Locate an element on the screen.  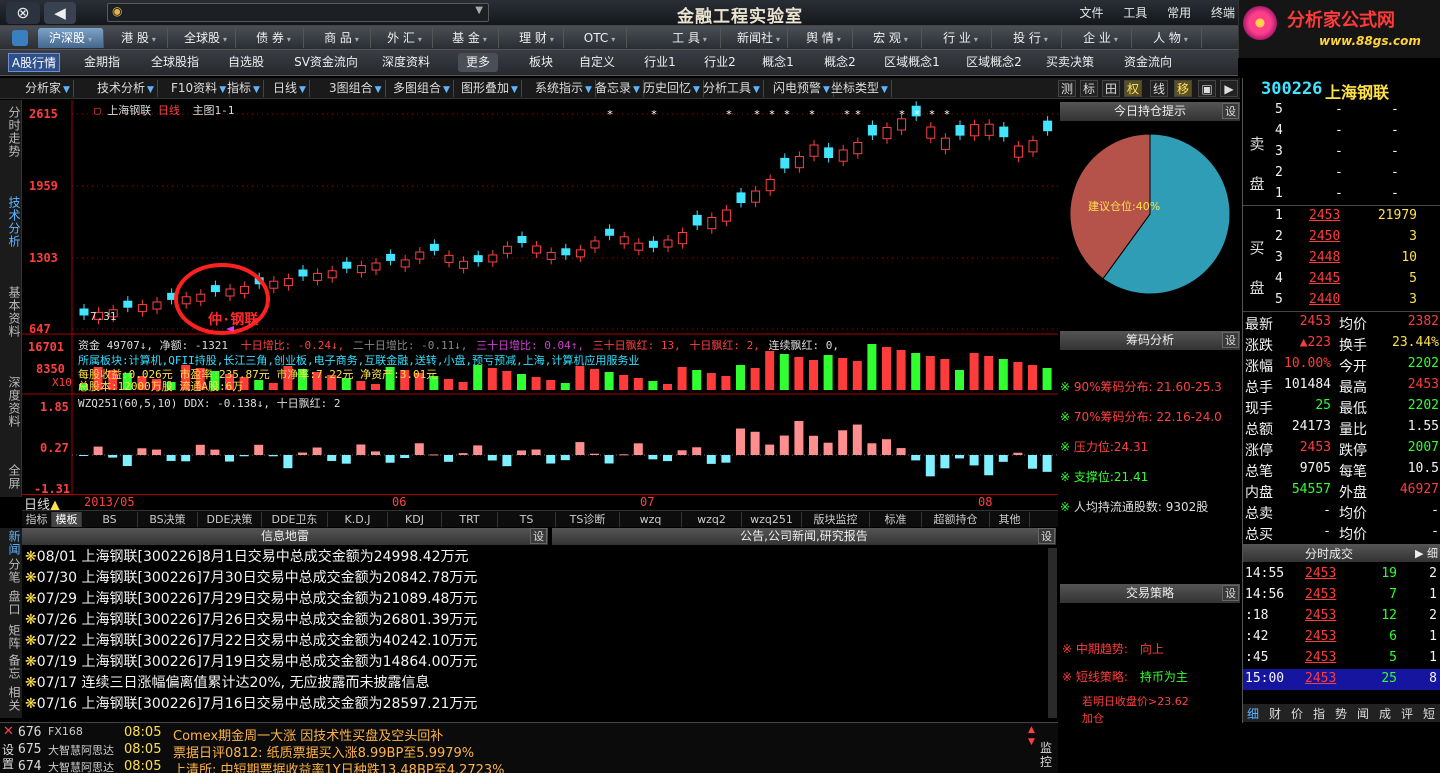
app-logo-icon: ⊗ is located at coordinates (23, 13).